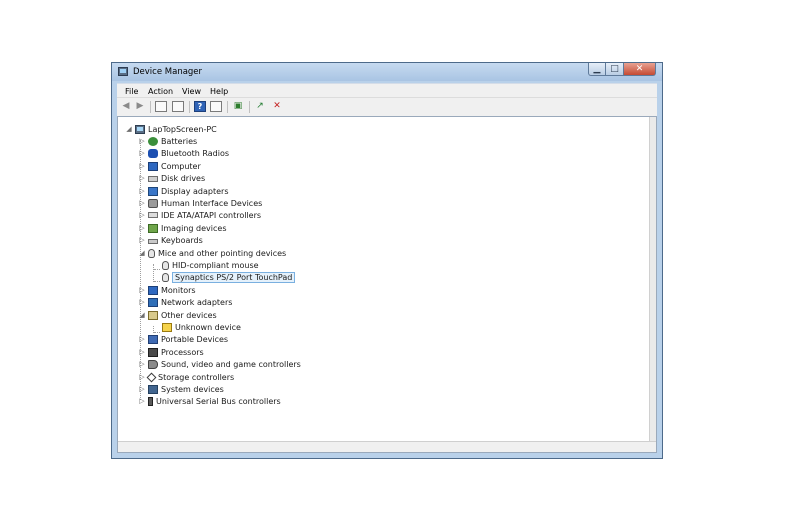 The image size is (800, 524). I want to click on show-hidden-pane-icon, so click(216, 106).